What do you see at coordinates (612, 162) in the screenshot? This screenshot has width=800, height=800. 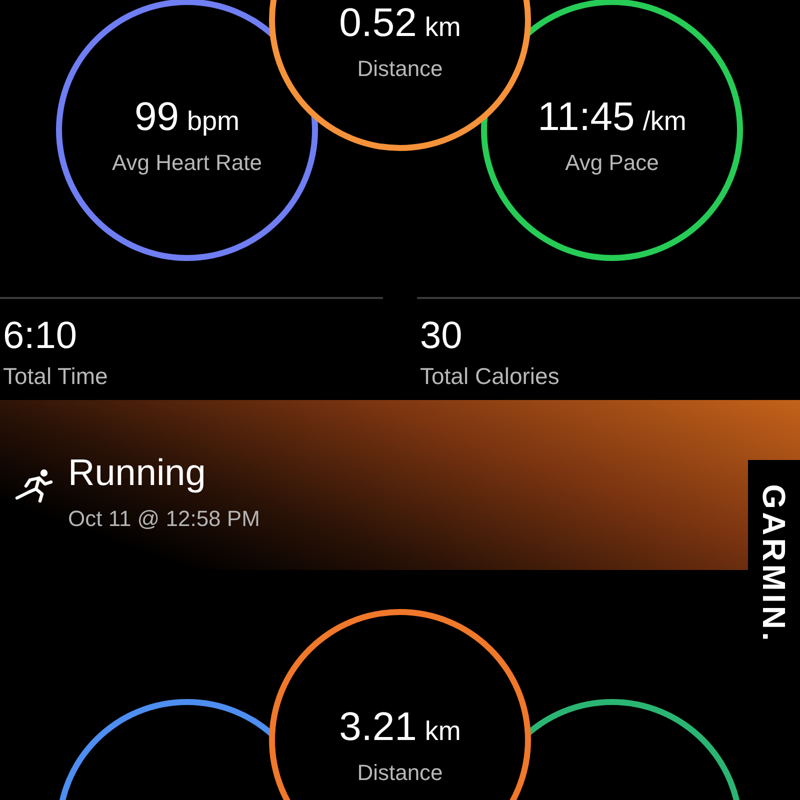 I see `metric-label: Avg Pace` at bounding box center [612, 162].